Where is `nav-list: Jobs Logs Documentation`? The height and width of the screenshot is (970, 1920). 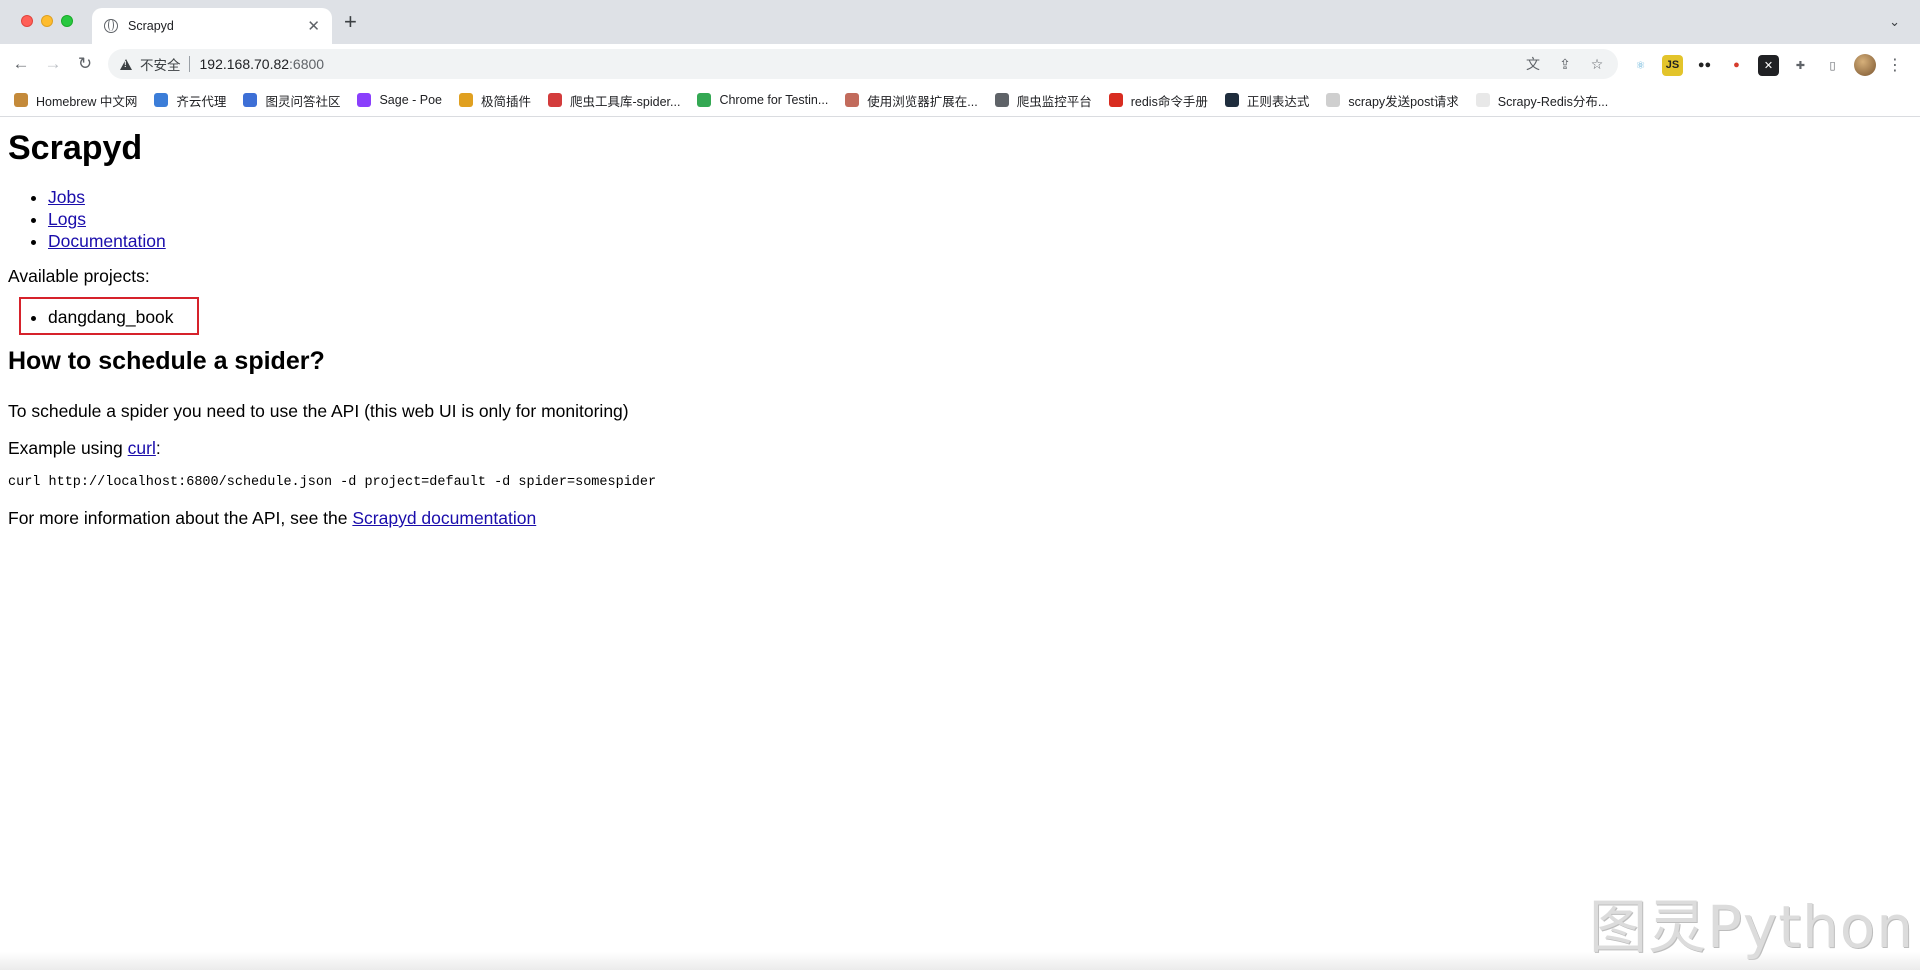 nav-list: Jobs Logs Documentation is located at coordinates (332, 219).